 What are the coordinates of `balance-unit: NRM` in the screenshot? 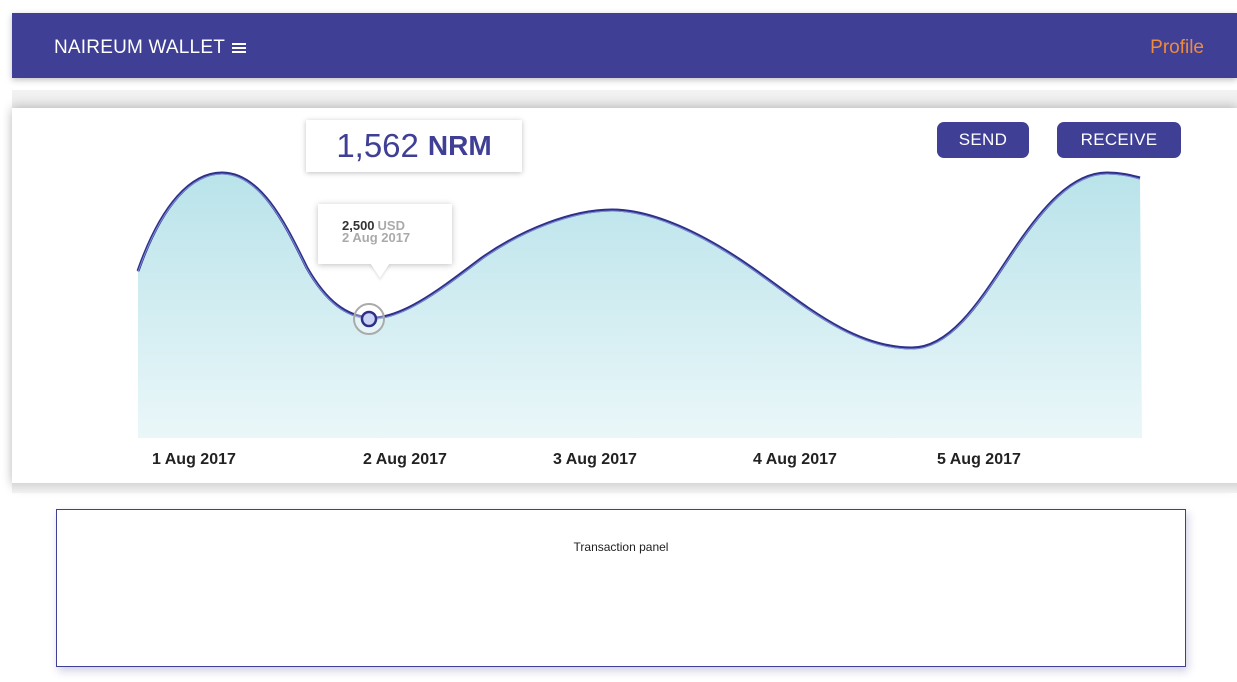 It's located at (459, 145).